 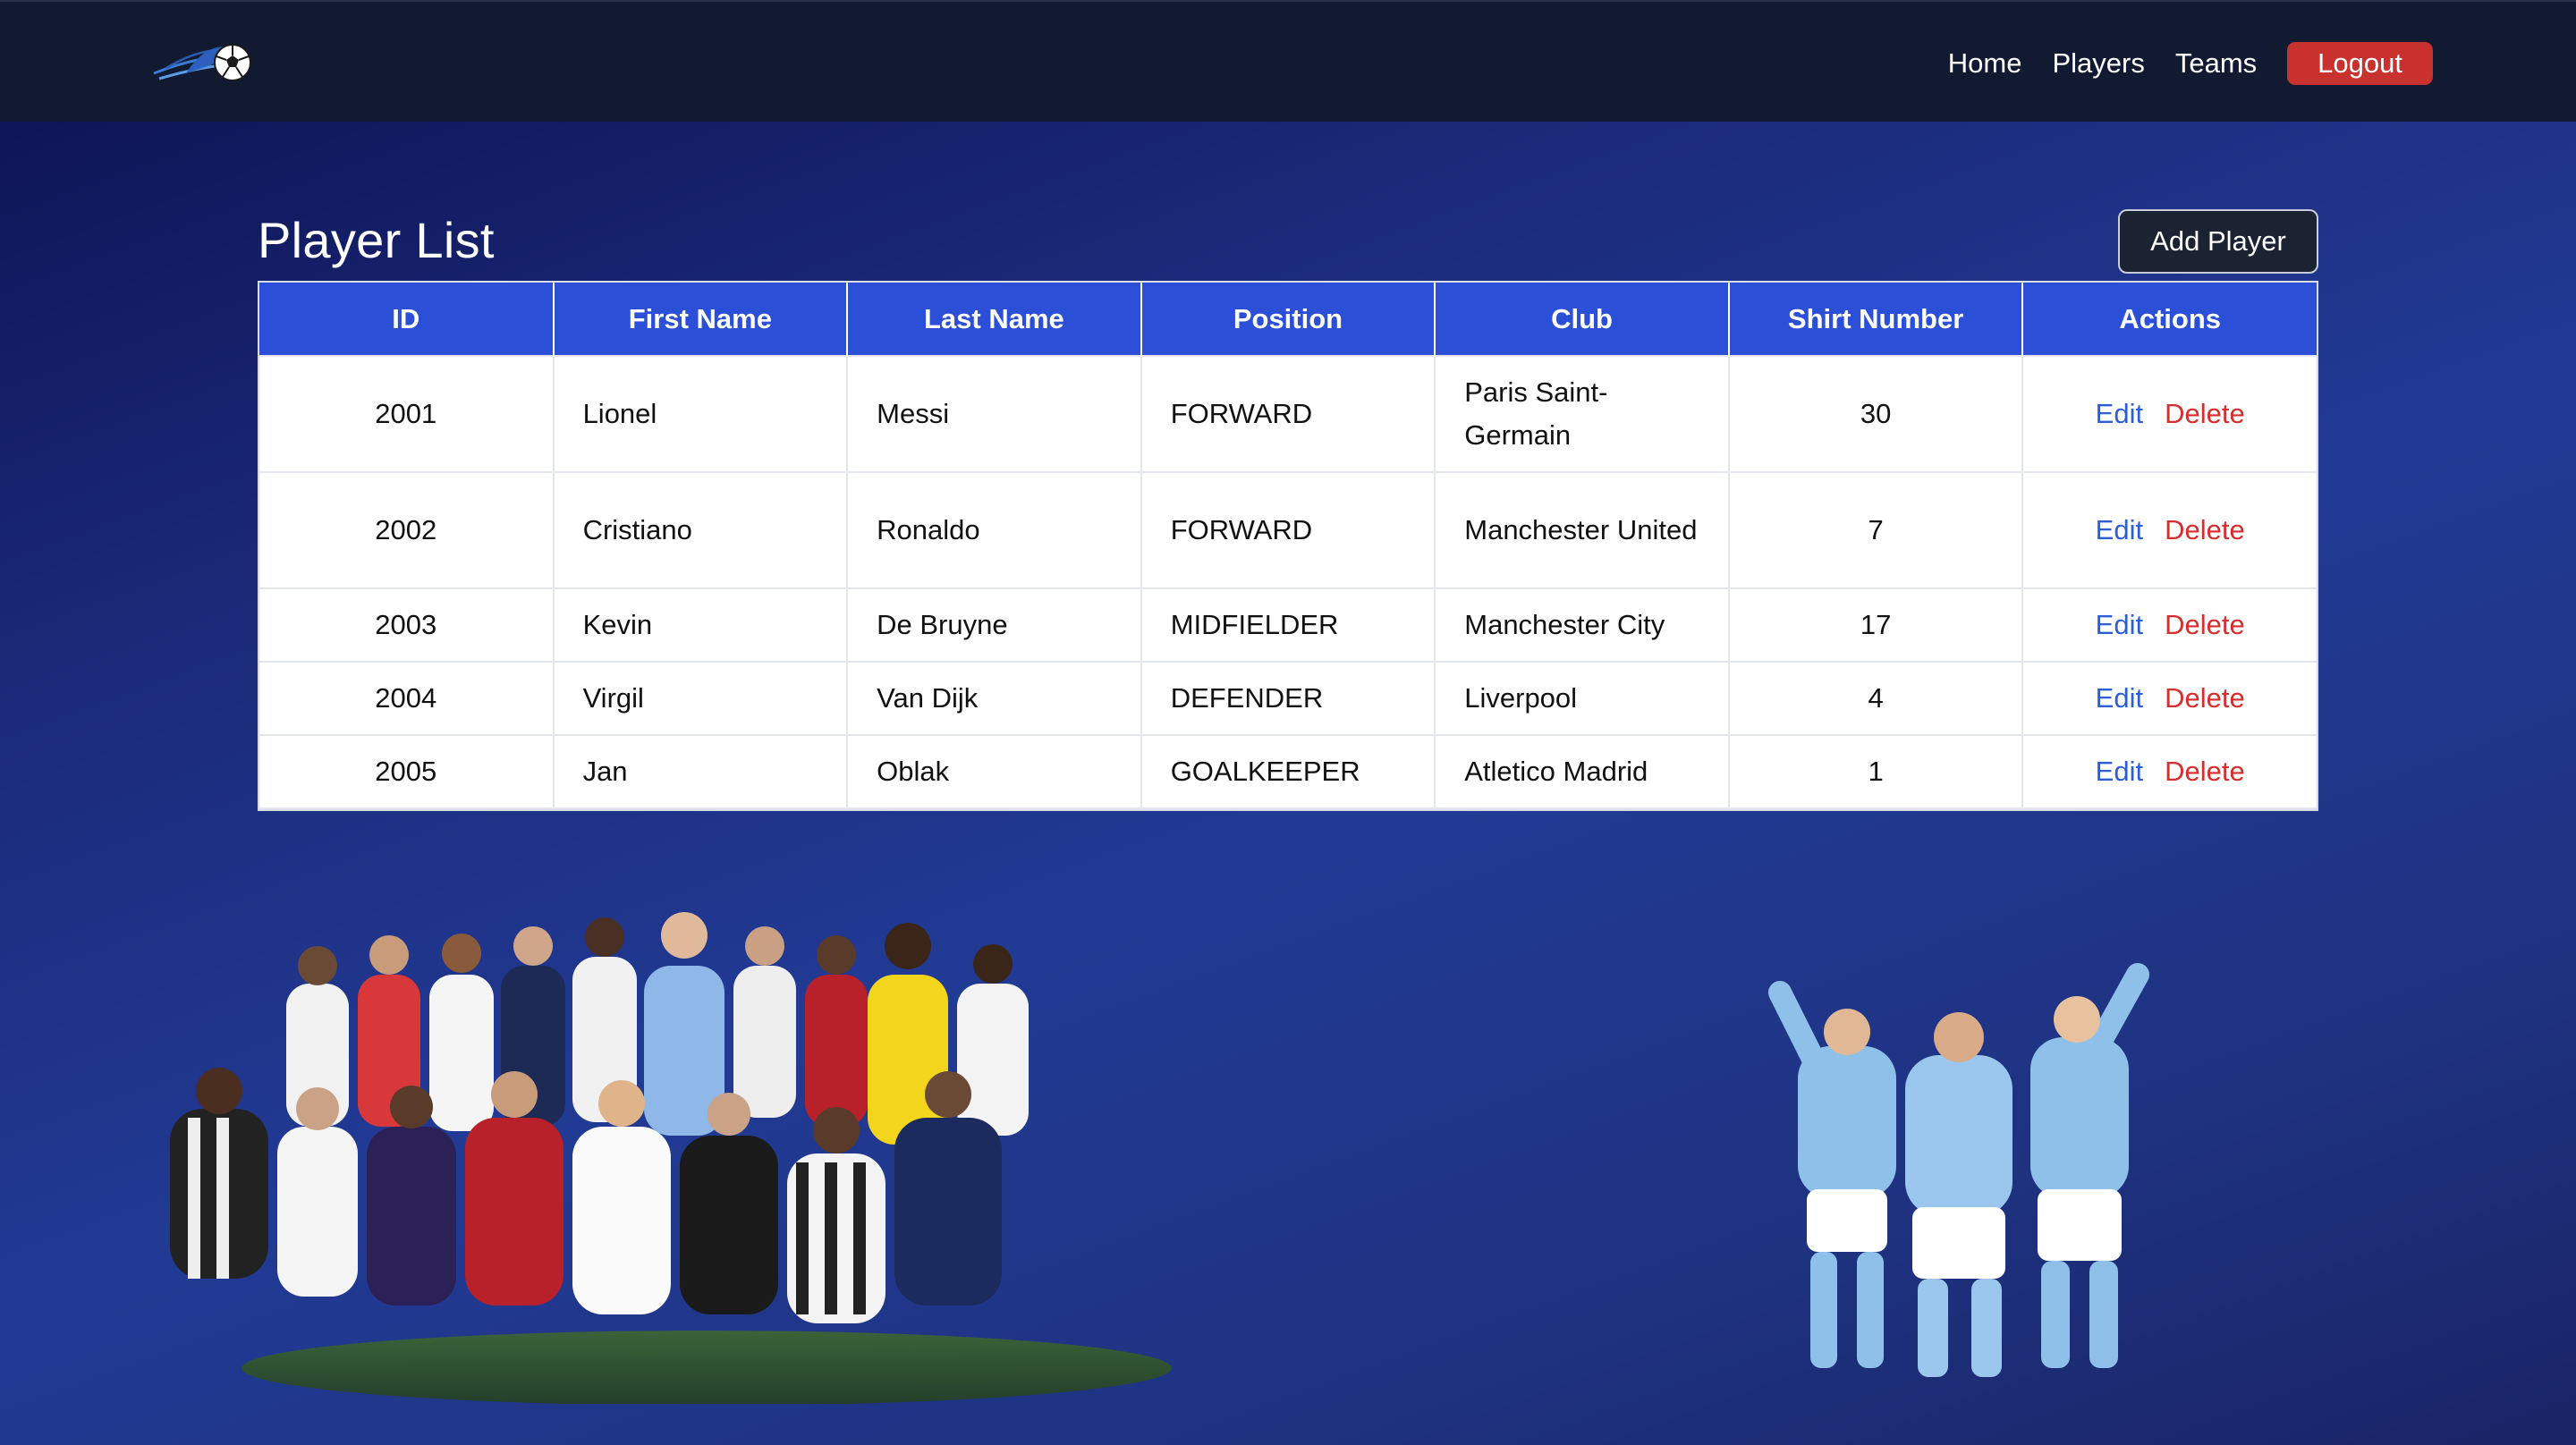 What do you see at coordinates (407, 319) in the screenshot?
I see `column-header-id: ID` at bounding box center [407, 319].